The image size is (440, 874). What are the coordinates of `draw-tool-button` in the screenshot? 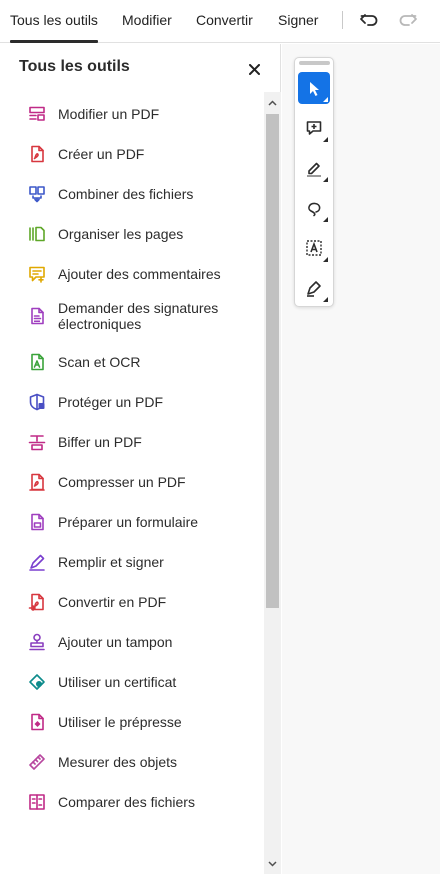 It's located at (314, 208).